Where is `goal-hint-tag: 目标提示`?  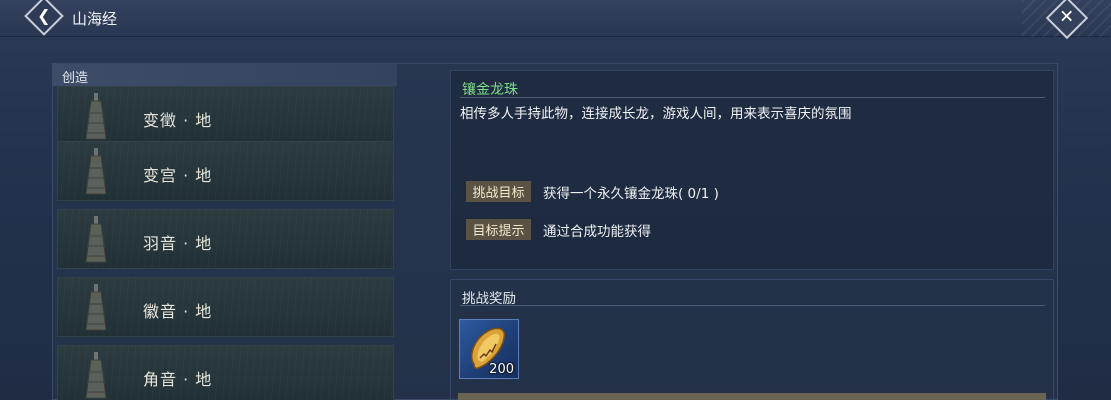
goal-hint-tag: 目标提示 is located at coordinates (498, 229).